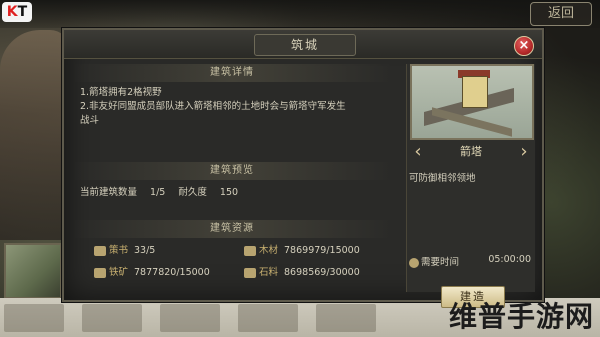 Image resolution: width=600 pixels, height=337 pixels. I want to click on close-button: ×, so click(524, 46).